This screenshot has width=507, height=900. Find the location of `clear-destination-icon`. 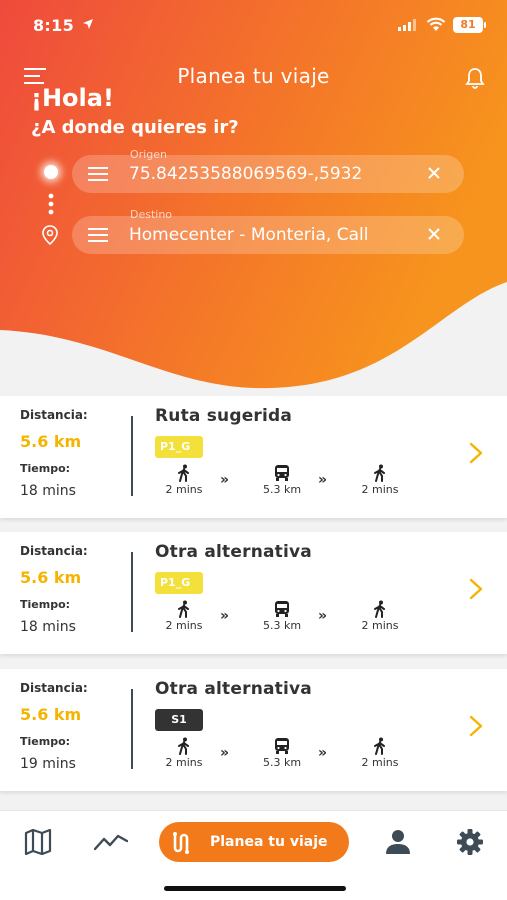

clear-destination-icon is located at coordinates (434, 234).